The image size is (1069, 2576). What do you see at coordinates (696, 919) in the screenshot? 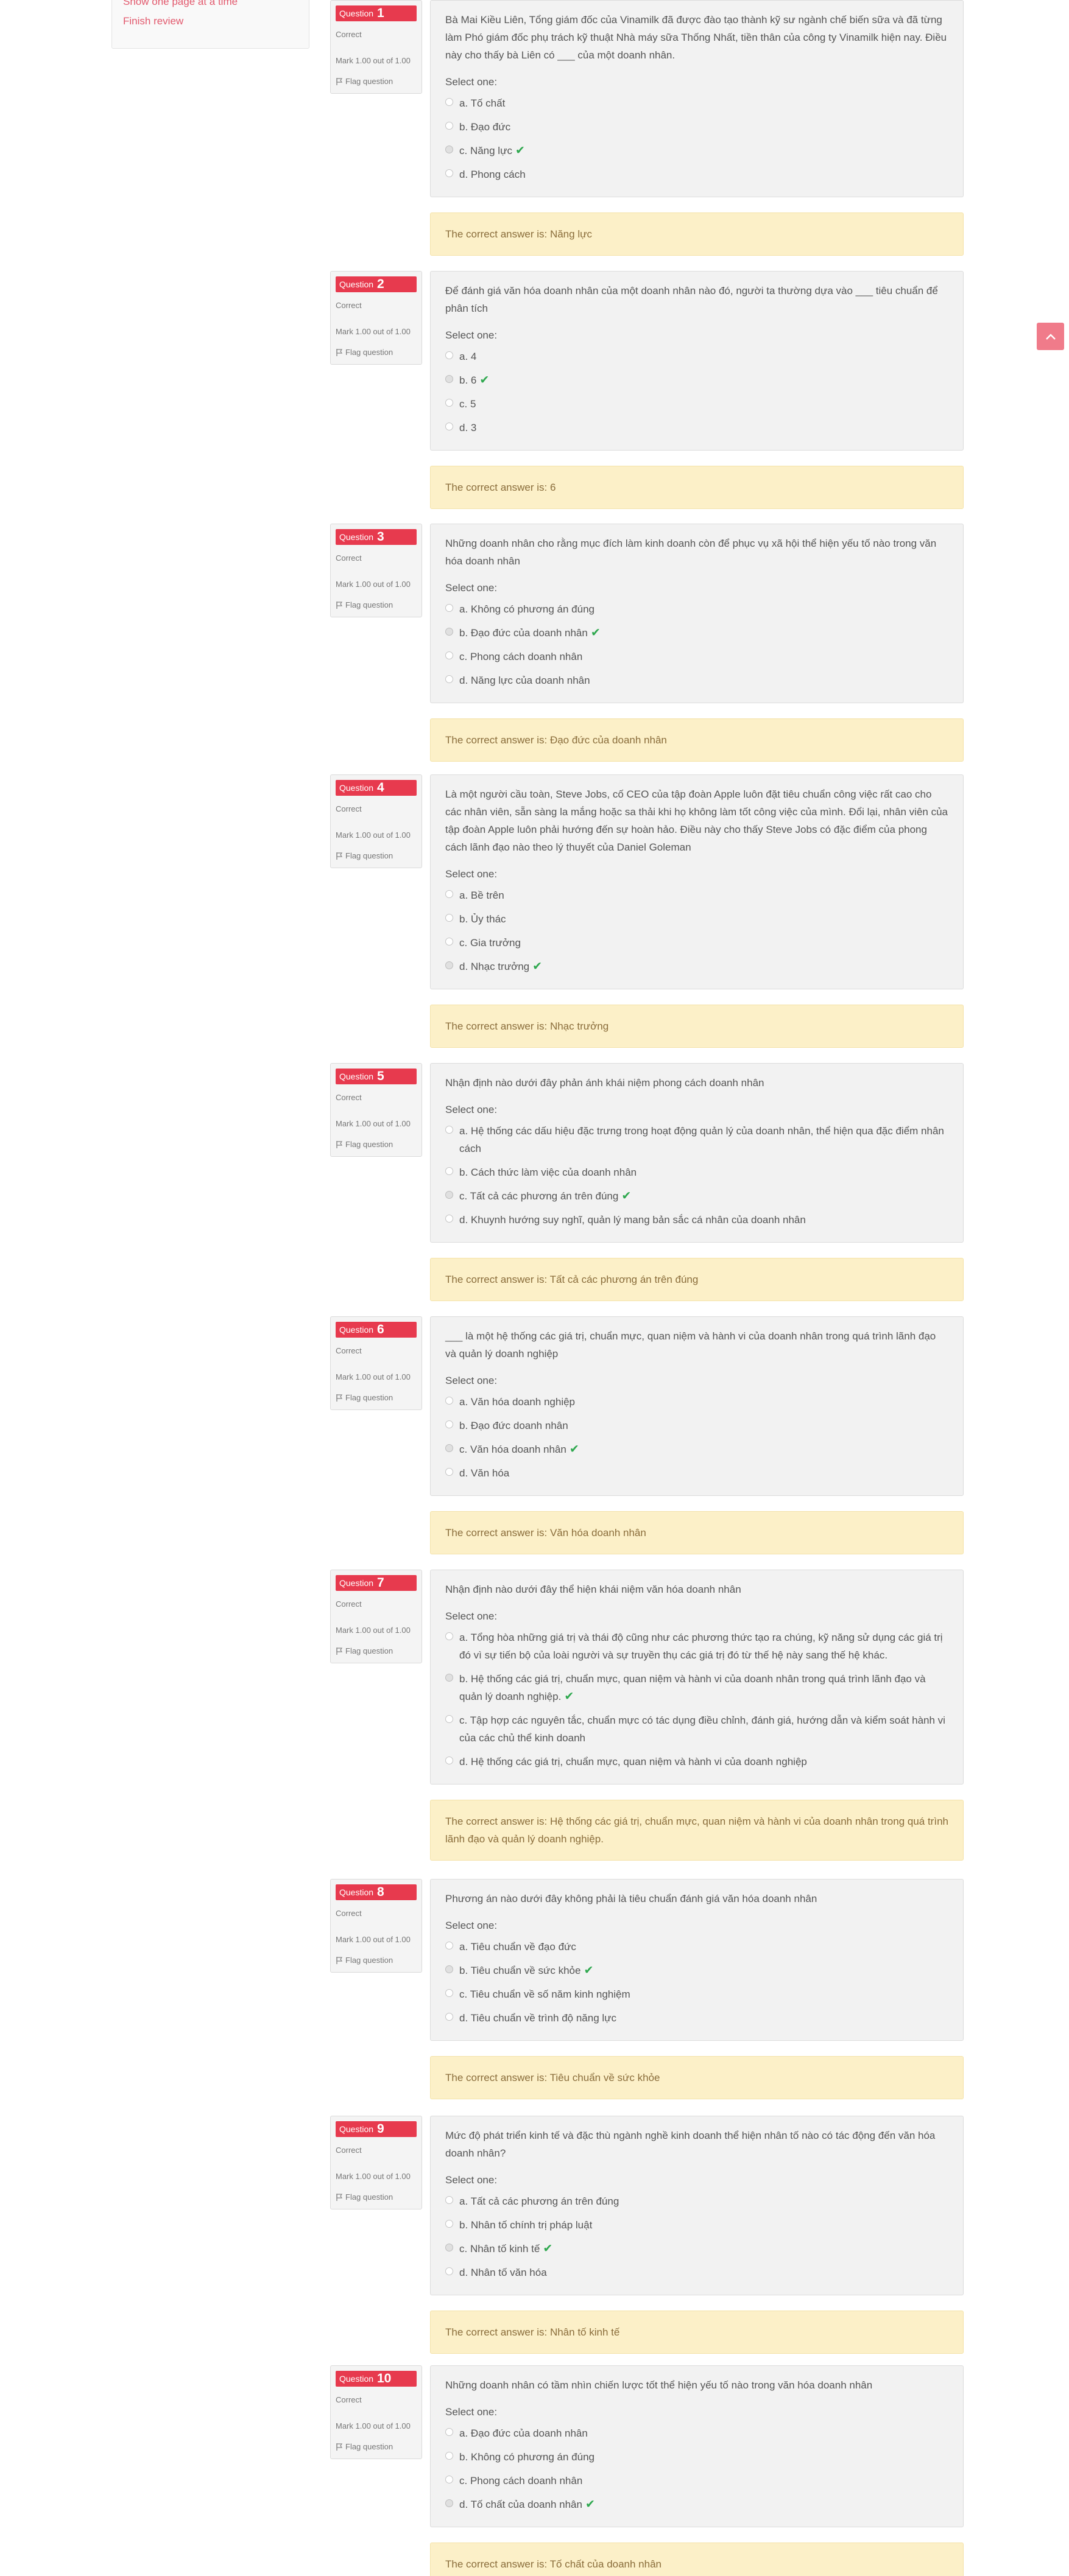
I see `answer-option: b. Ủy thác` at bounding box center [696, 919].